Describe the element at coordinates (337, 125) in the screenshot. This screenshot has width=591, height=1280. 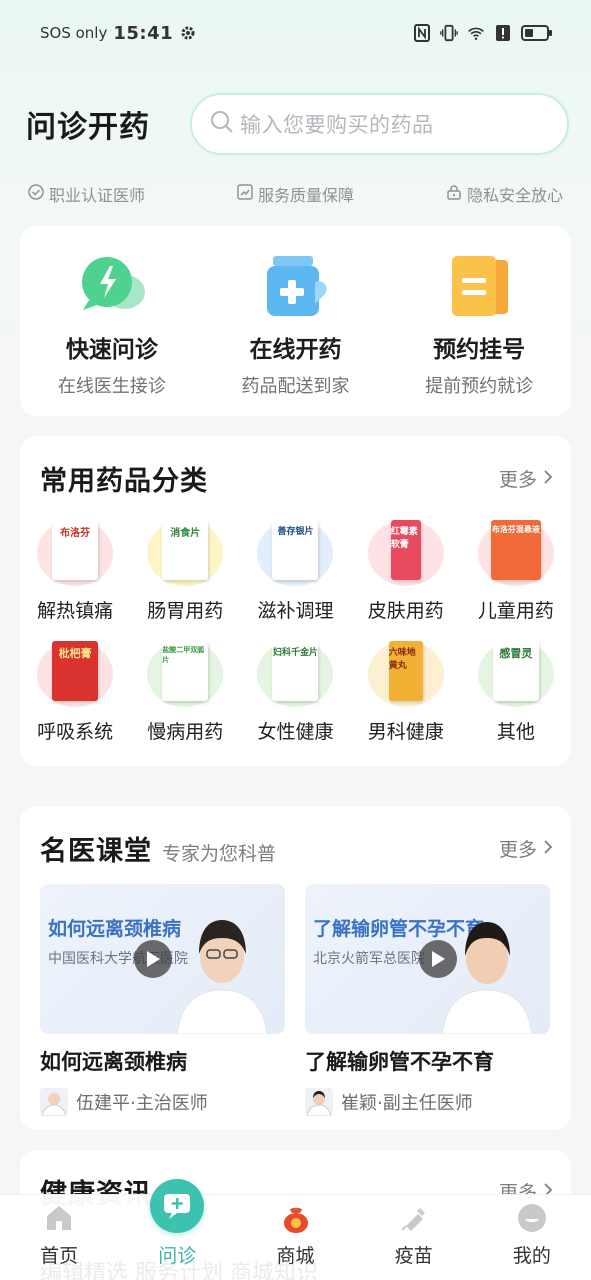
I see `search-placeholder: 输入您要购买的药品` at that location.